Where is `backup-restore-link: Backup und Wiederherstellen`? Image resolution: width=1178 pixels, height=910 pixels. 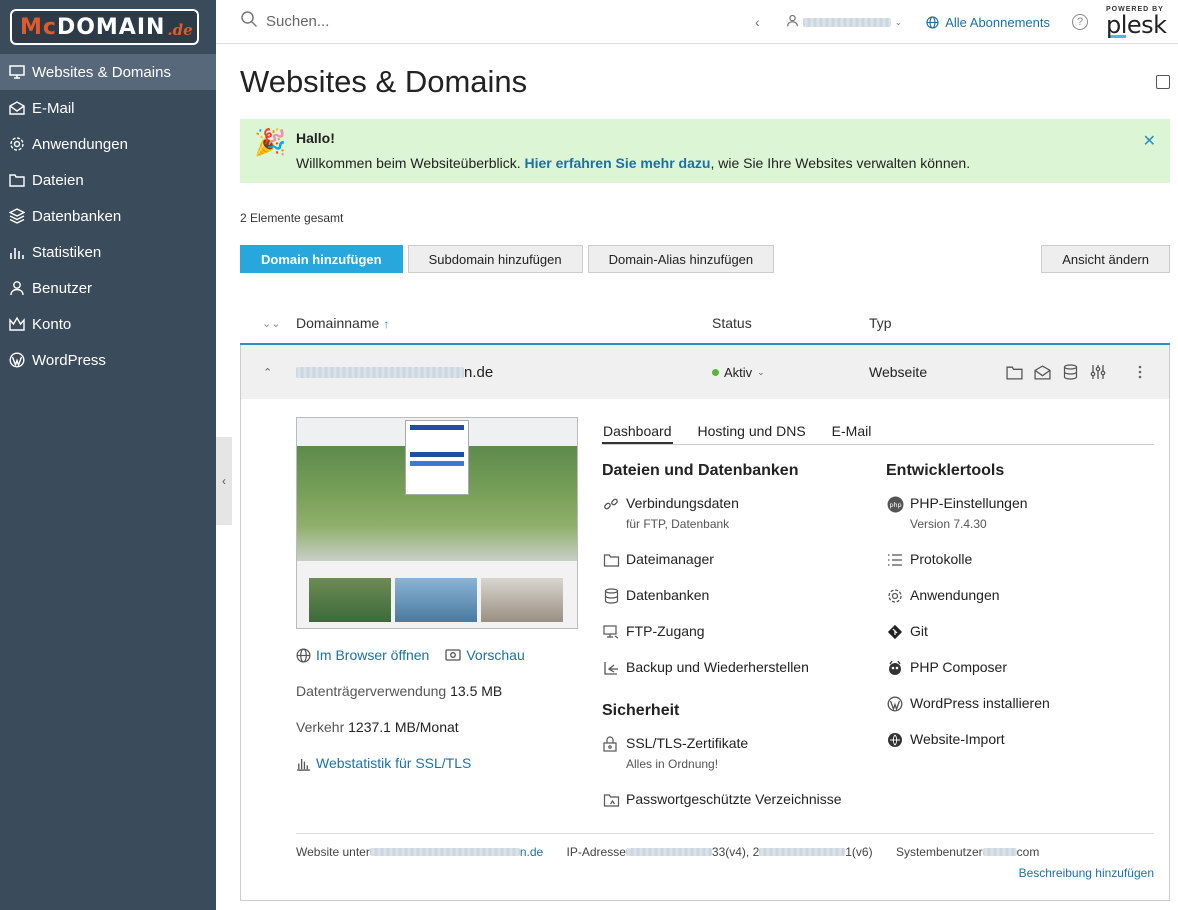 backup-restore-link: Backup und Wiederherstellen is located at coordinates (705, 668).